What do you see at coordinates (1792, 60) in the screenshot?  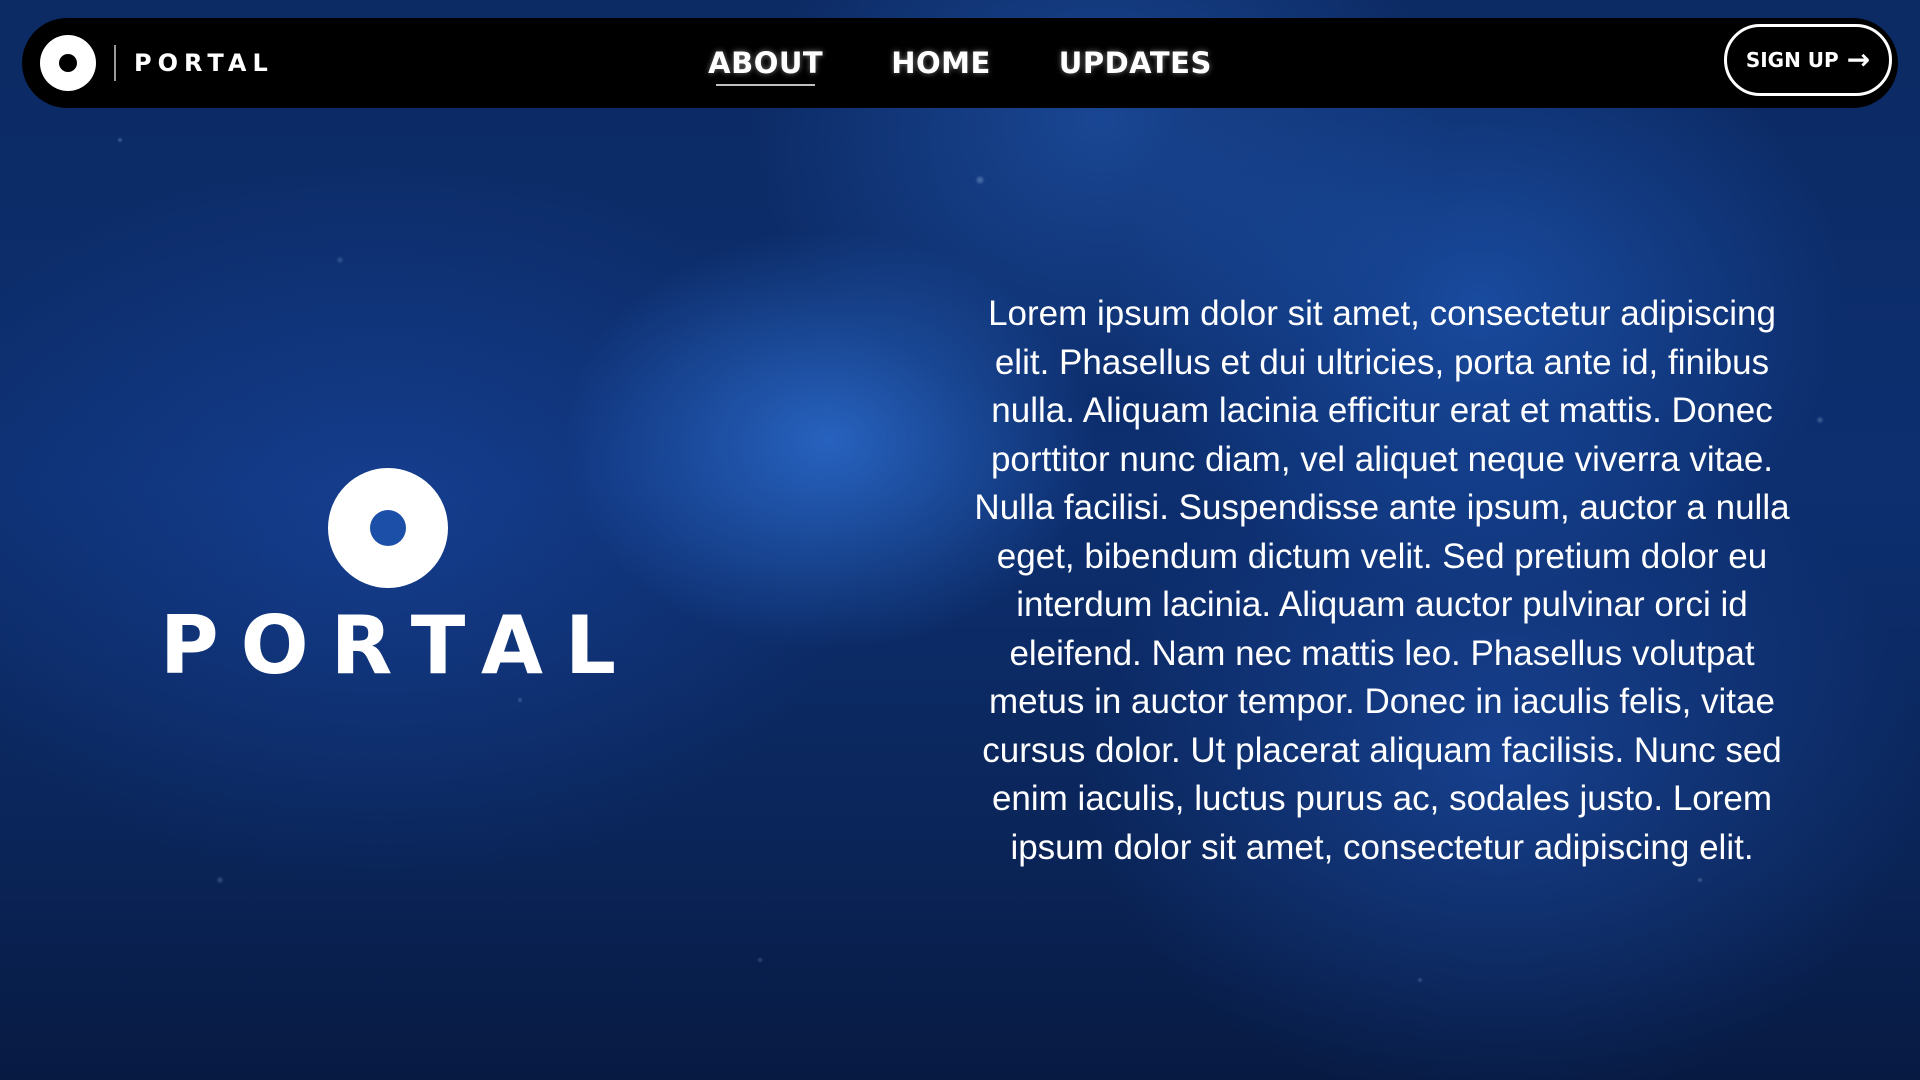 I see `sign-up-label: SIGN UP` at bounding box center [1792, 60].